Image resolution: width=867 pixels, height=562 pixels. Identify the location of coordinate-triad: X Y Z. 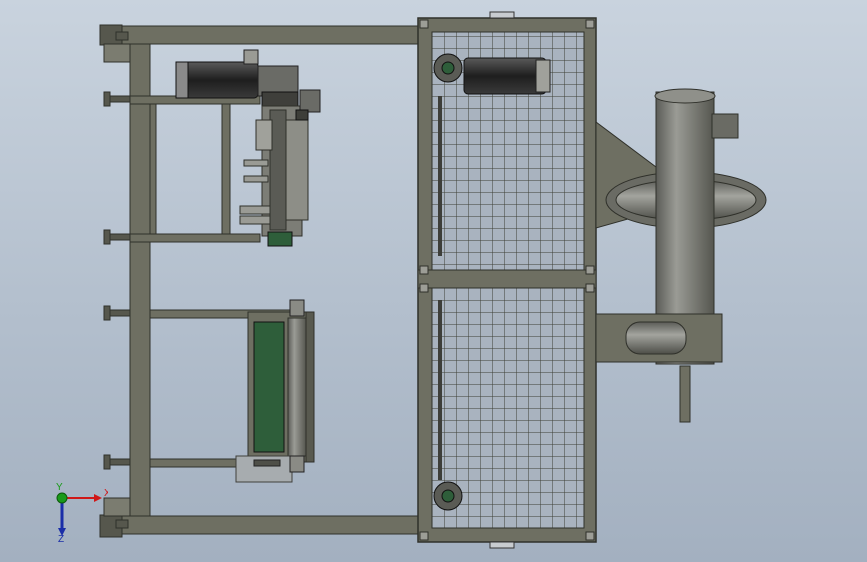
(82, 512).